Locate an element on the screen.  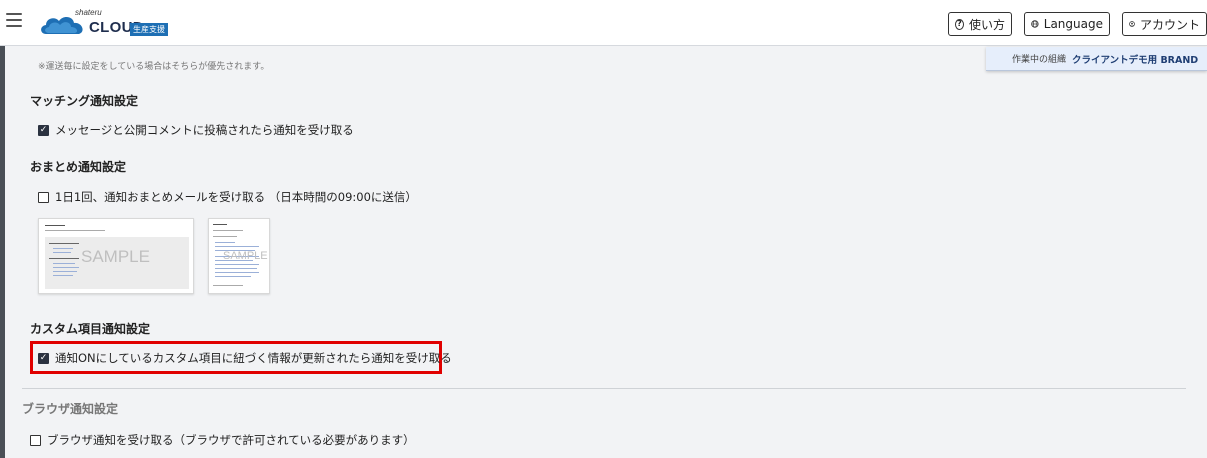
help-label: 使い方 is located at coordinates (986, 24).